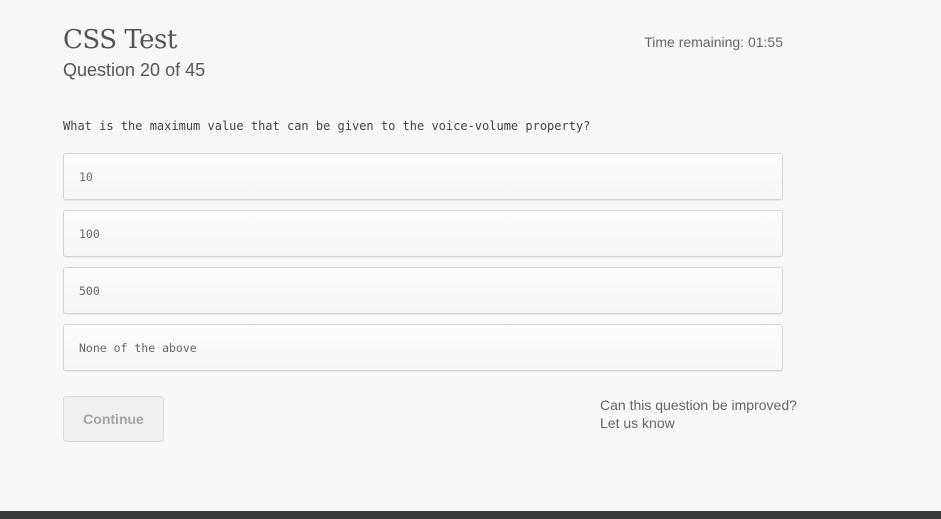 The image size is (941, 519). What do you see at coordinates (134, 70) in the screenshot?
I see `question-progress: Question 20 of 45` at bounding box center [134, 70].